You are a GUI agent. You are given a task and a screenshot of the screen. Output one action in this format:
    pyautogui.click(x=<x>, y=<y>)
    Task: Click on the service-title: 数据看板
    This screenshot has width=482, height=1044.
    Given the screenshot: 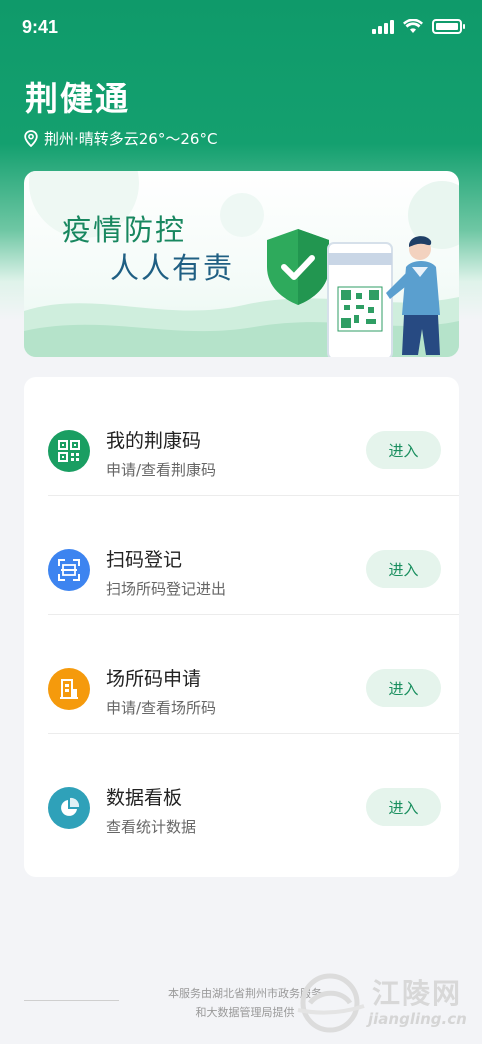 What is the action you would take?
    pyautogui.click(x=144, y=798)
    